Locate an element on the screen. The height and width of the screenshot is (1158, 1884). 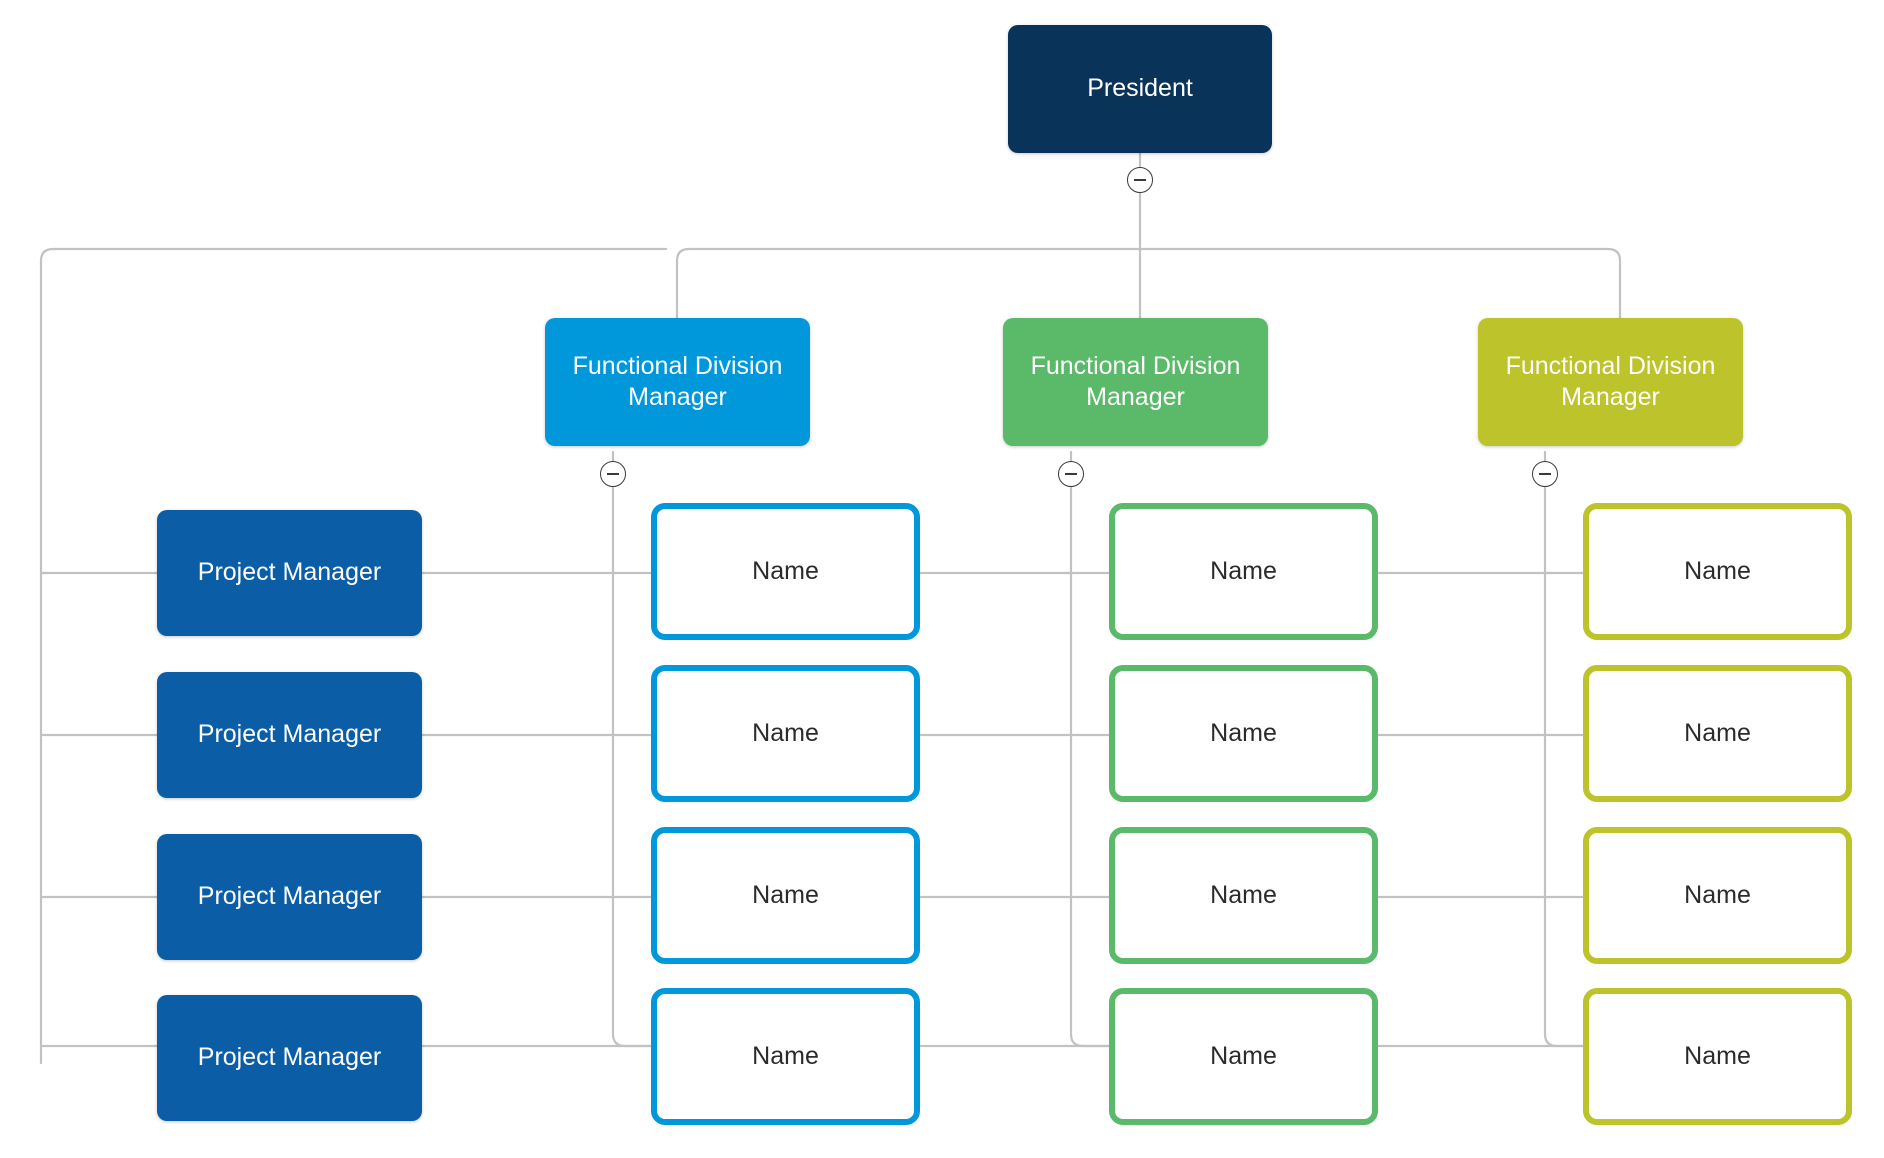
node-staff-3-2-label: Name is located at coordinates (1717, 732).